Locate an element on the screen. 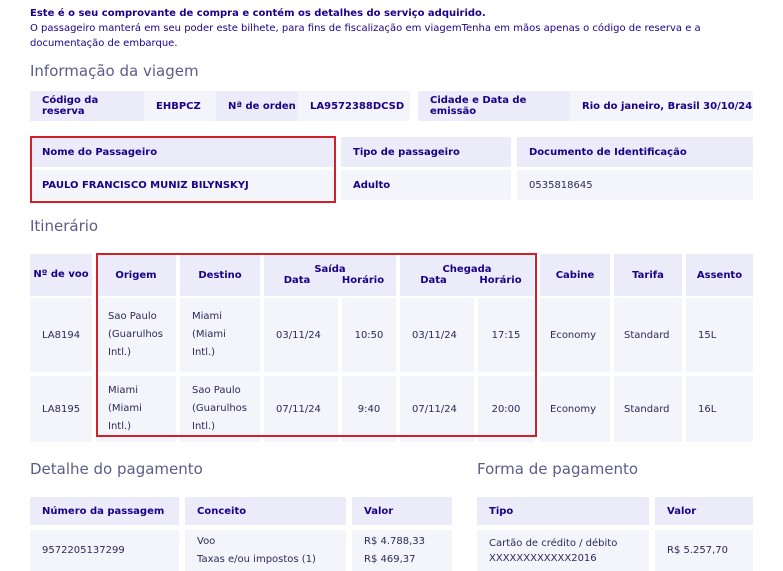 This screenshot has height=571, width=783. row1-saida-data: 03/11/24 is located at coordinates (301, 335).